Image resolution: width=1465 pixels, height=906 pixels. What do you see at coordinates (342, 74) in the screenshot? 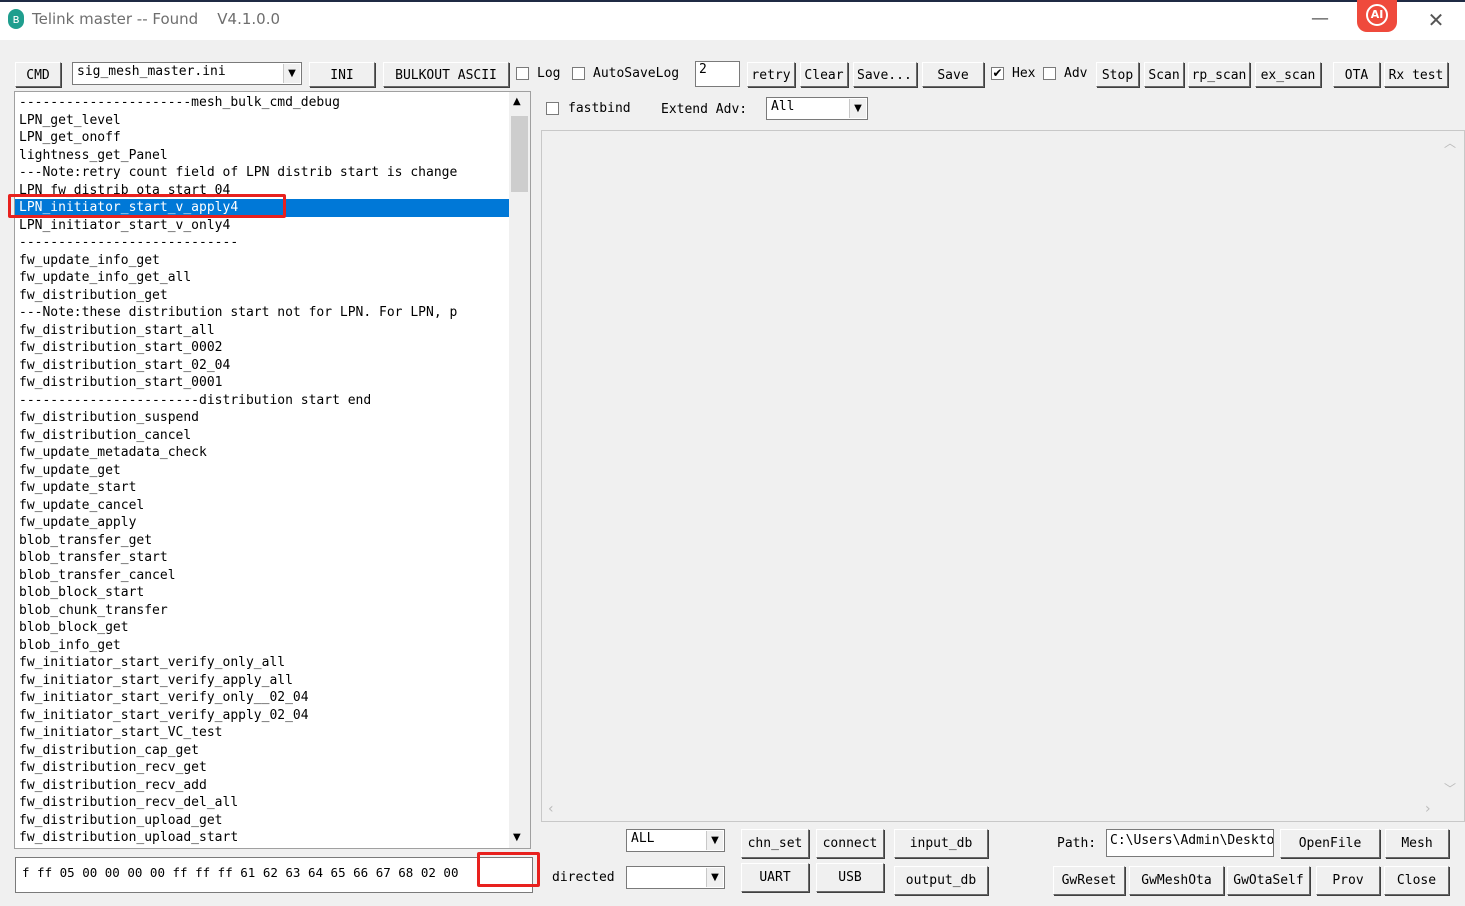
I see `ini-button: INI` at bounding box center [342, 74].